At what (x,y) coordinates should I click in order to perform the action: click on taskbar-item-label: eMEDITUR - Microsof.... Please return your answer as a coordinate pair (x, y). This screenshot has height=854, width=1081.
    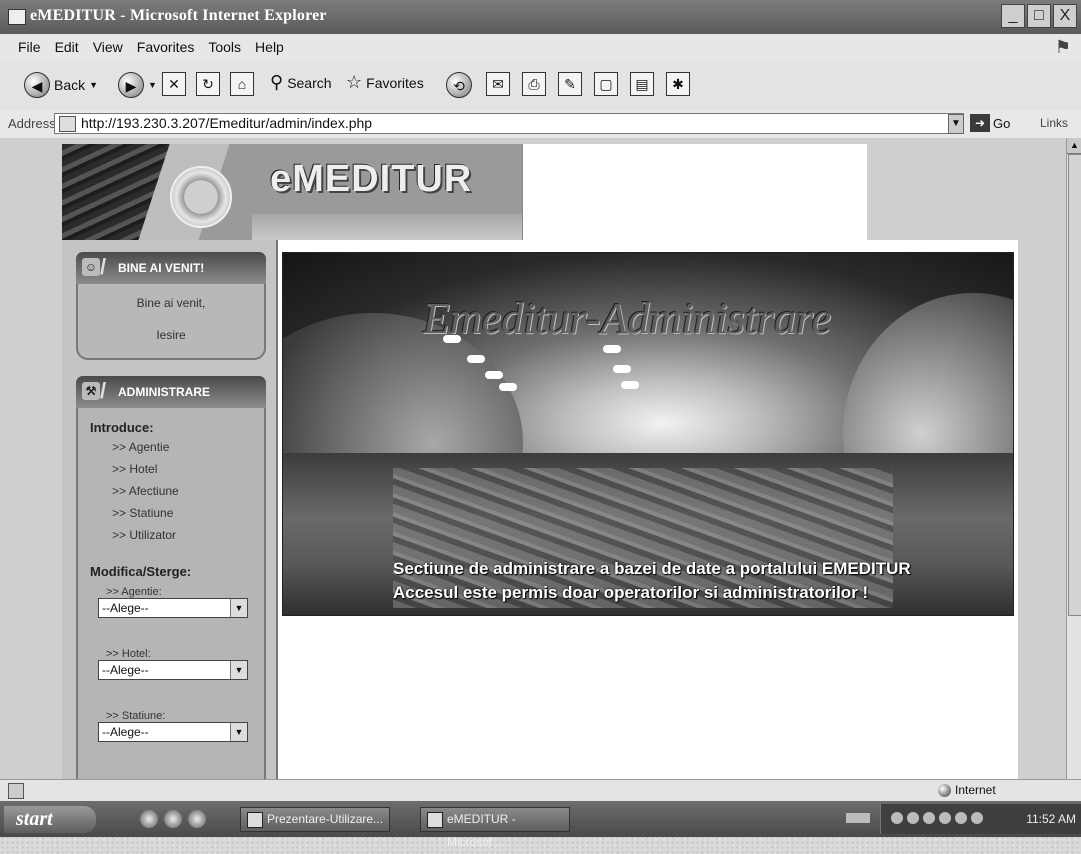
    Looking at the image, I should click on (481, 830).